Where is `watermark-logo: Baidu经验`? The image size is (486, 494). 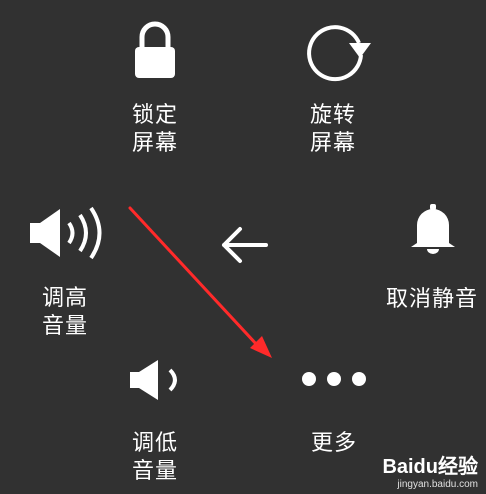 watermark-logo: Baidu经验 is located at coordinates (430, 467).